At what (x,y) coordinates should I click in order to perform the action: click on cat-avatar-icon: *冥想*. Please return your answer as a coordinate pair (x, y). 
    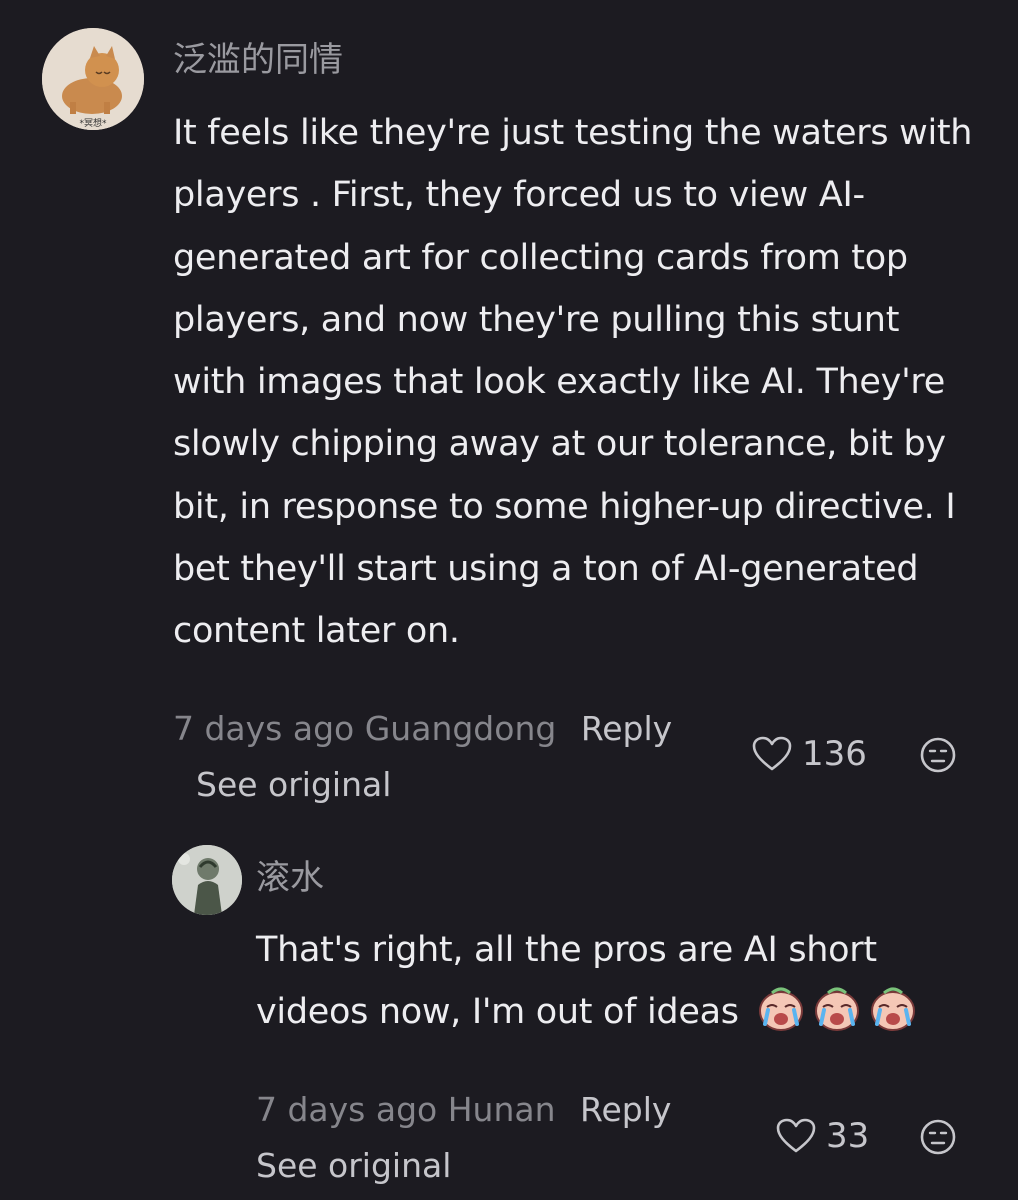
    Looking at the image, I should click on (93, 79).